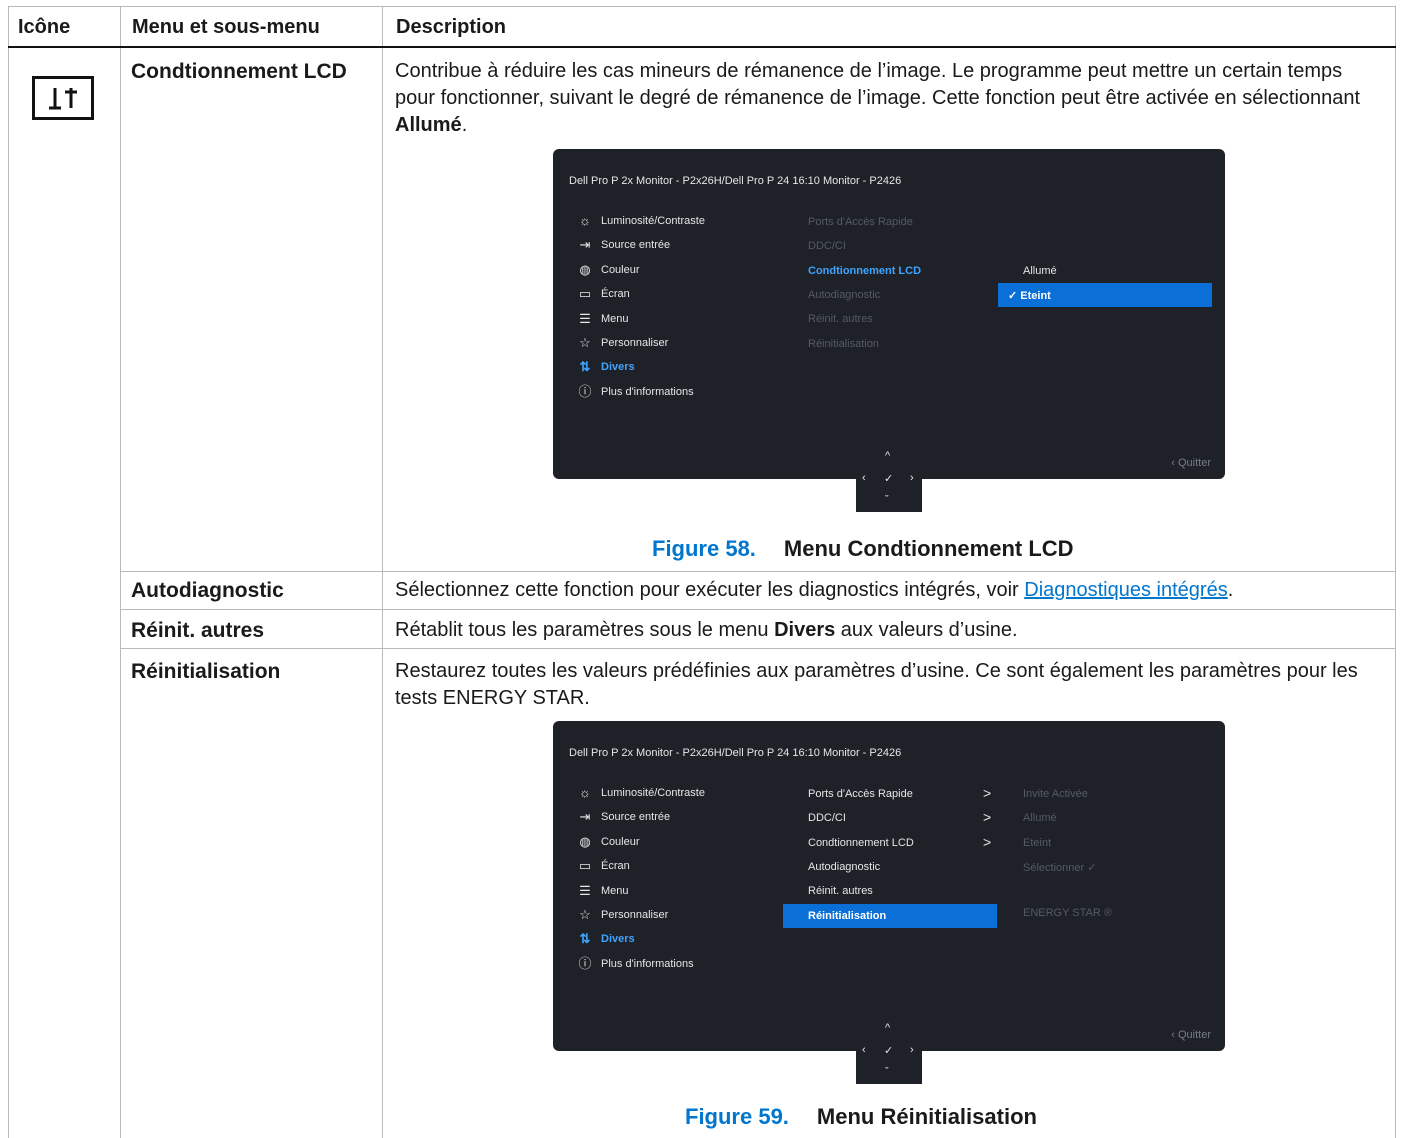 This screenshot has height=1138, width=1402. I want to click on figure-59-caption: Figure 59. Menu Réinitialisation, so click(861, 1117).